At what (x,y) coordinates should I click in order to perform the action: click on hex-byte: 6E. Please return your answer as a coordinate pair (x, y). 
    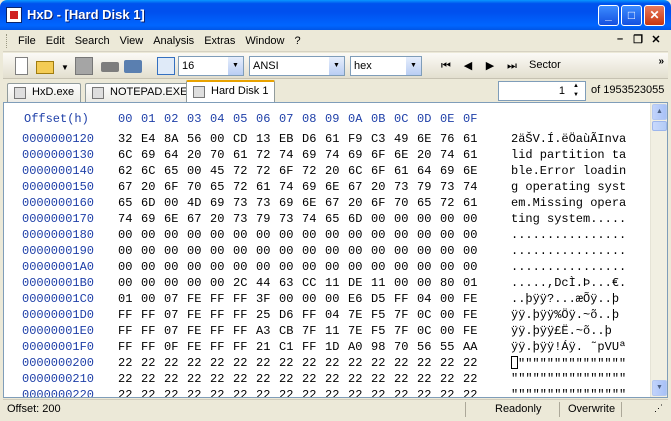
    Looking at the image, I should click on (175, 219).